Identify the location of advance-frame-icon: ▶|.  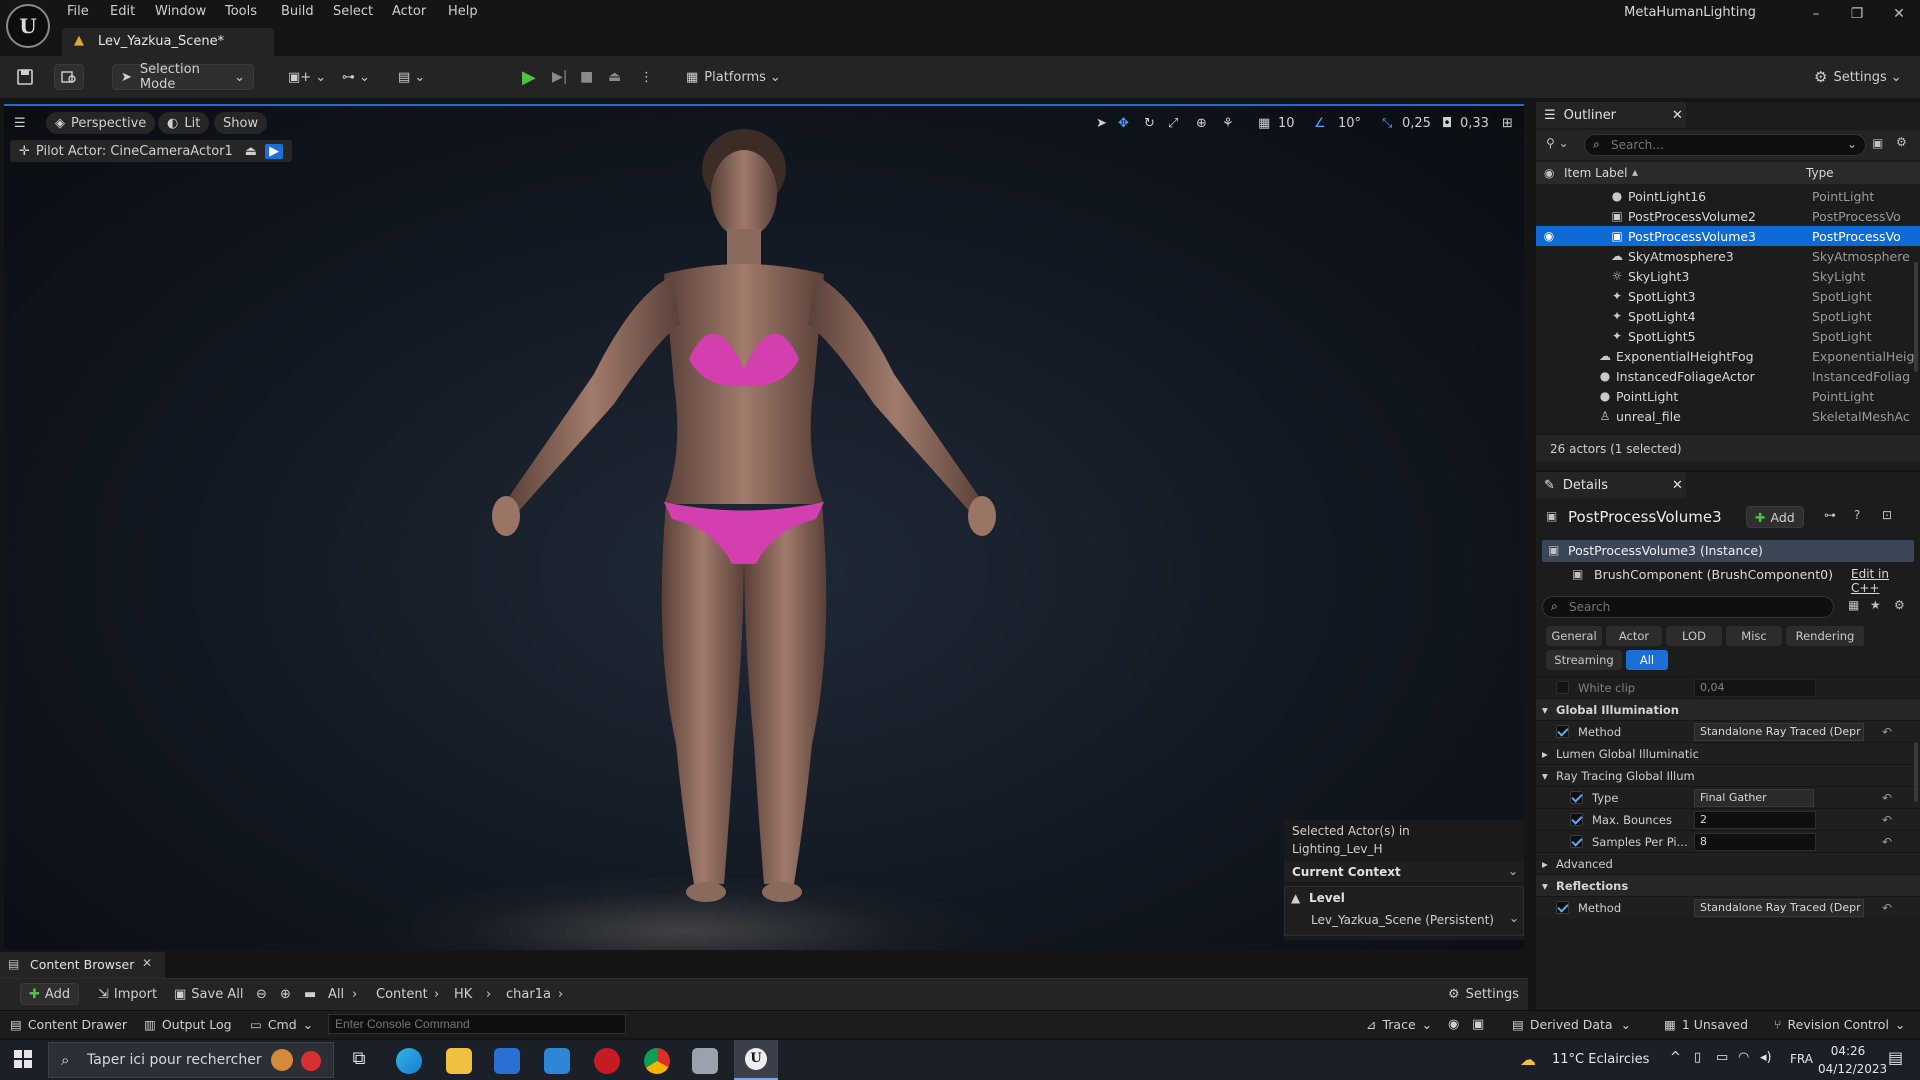
(559, 77).